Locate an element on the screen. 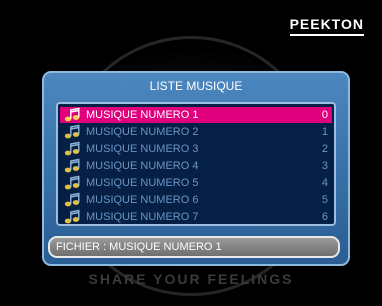 This screenshot has width=382, height=306. tagline: SHARE YOUR FEELINGS is located at coordinates (191, 279).